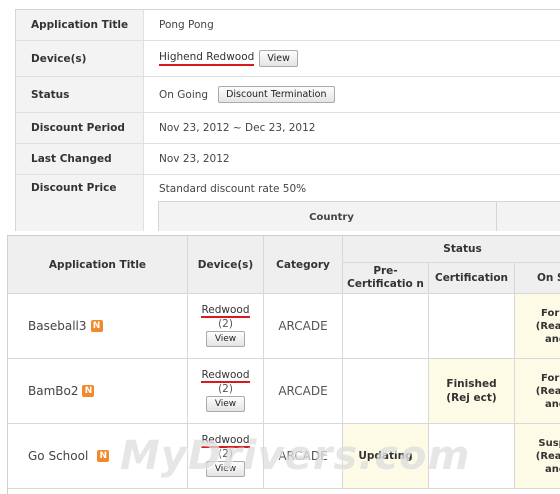 Image resolution: width=560 pixels, height=494 pixels. I want to click on header-pre-certification: Pre-Certificatio n, so click(386, 278).